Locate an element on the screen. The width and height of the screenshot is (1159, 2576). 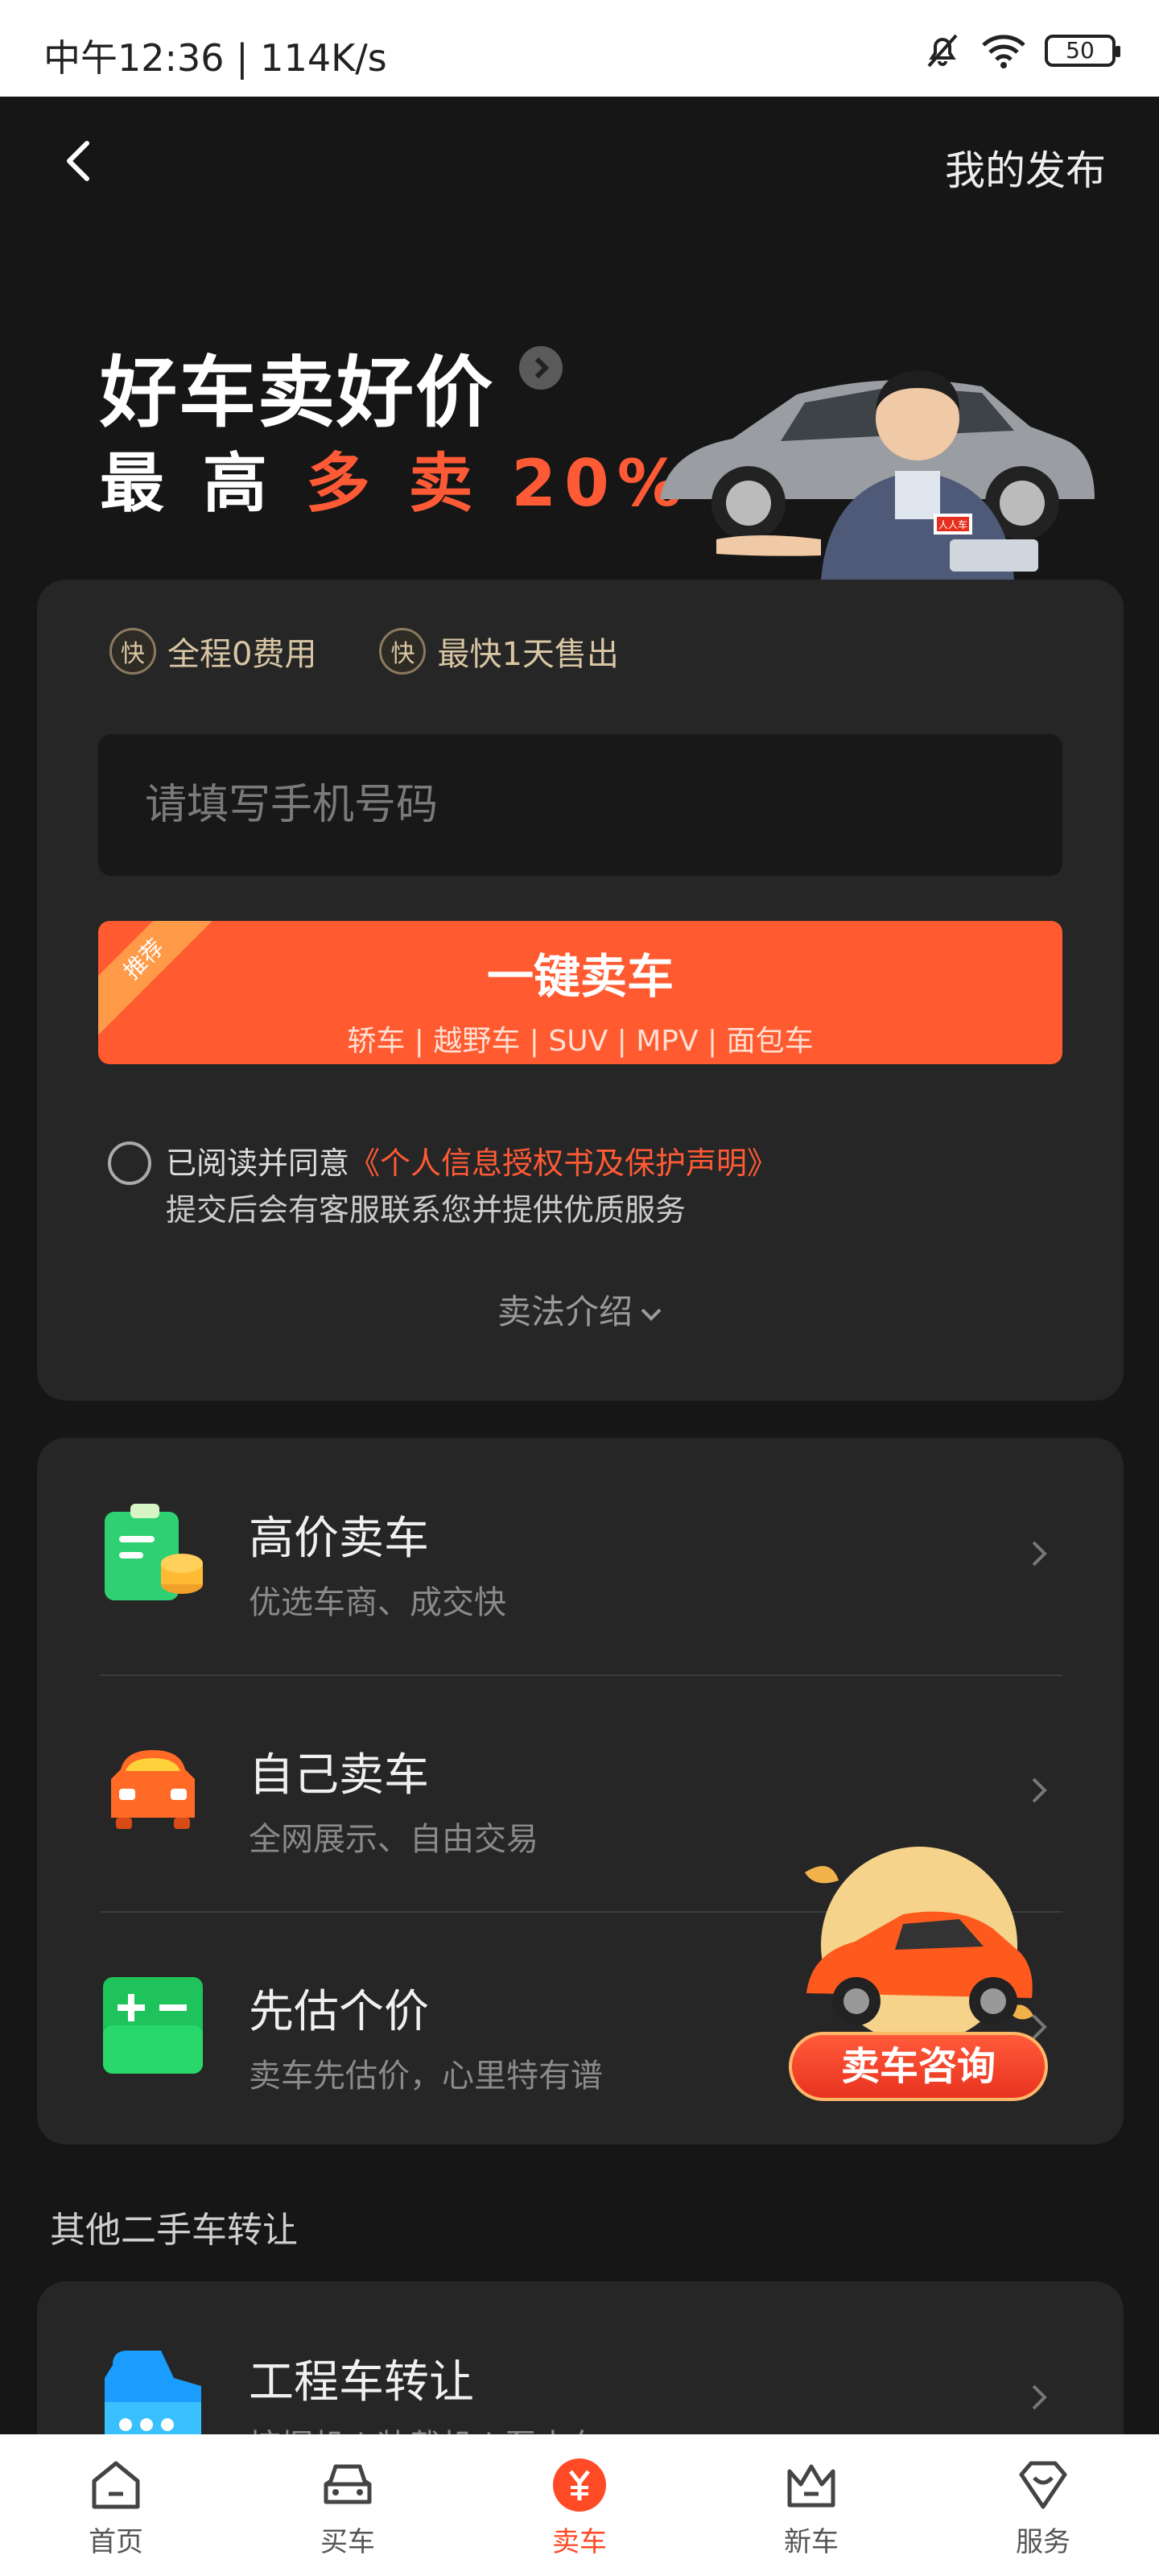
chevron-down-icon is located at coordinates (651, 1314).